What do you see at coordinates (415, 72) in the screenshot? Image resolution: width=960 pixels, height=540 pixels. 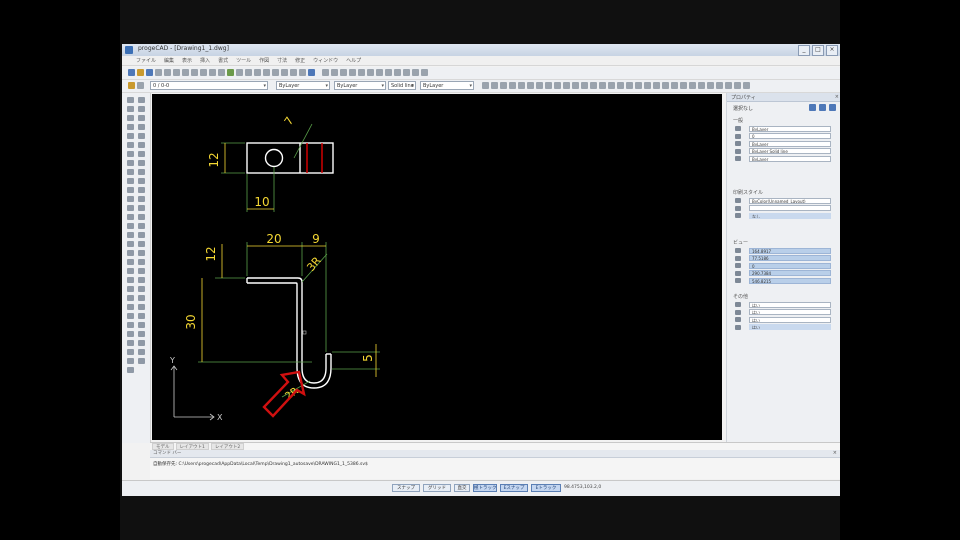 I see `table-icon` at bounding box center [415, 72].